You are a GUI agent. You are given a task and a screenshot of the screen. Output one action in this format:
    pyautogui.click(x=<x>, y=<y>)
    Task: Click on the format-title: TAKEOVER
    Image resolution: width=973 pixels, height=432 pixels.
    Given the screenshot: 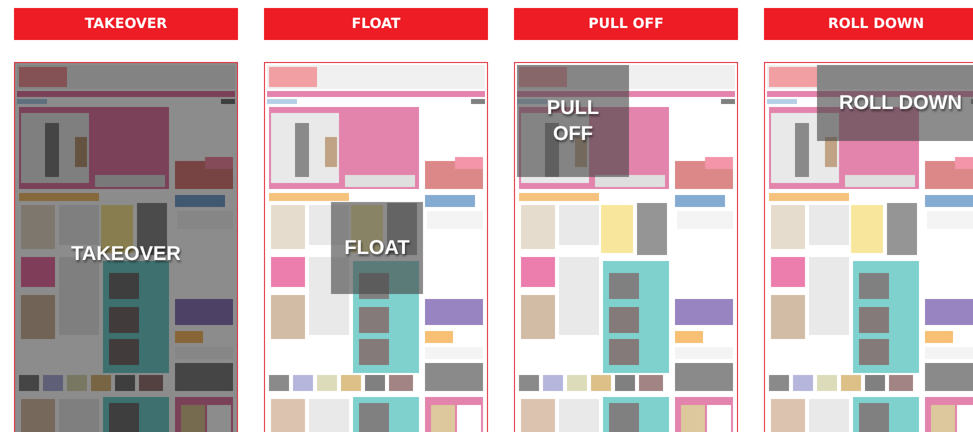 What is the action you would take?
    pyautogui.click(x=126, y=24)
    